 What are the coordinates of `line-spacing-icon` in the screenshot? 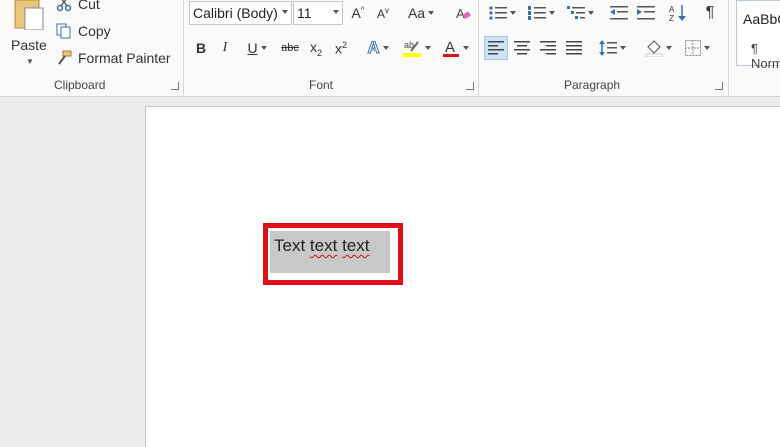 It's located at (607, 48).